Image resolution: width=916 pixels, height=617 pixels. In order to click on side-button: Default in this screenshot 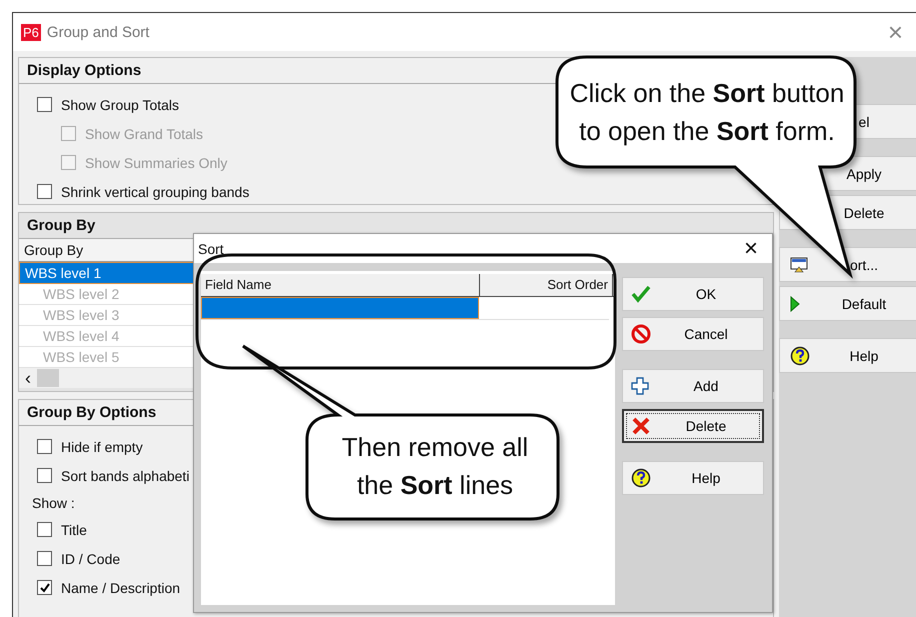, I will do `click(847, 303)`.